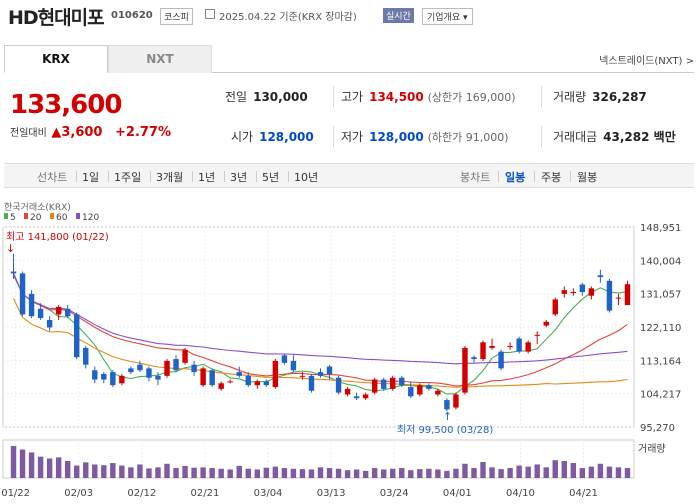  I want to click on chart-source-label: 한국거래소(KRX), so click(37, 207).